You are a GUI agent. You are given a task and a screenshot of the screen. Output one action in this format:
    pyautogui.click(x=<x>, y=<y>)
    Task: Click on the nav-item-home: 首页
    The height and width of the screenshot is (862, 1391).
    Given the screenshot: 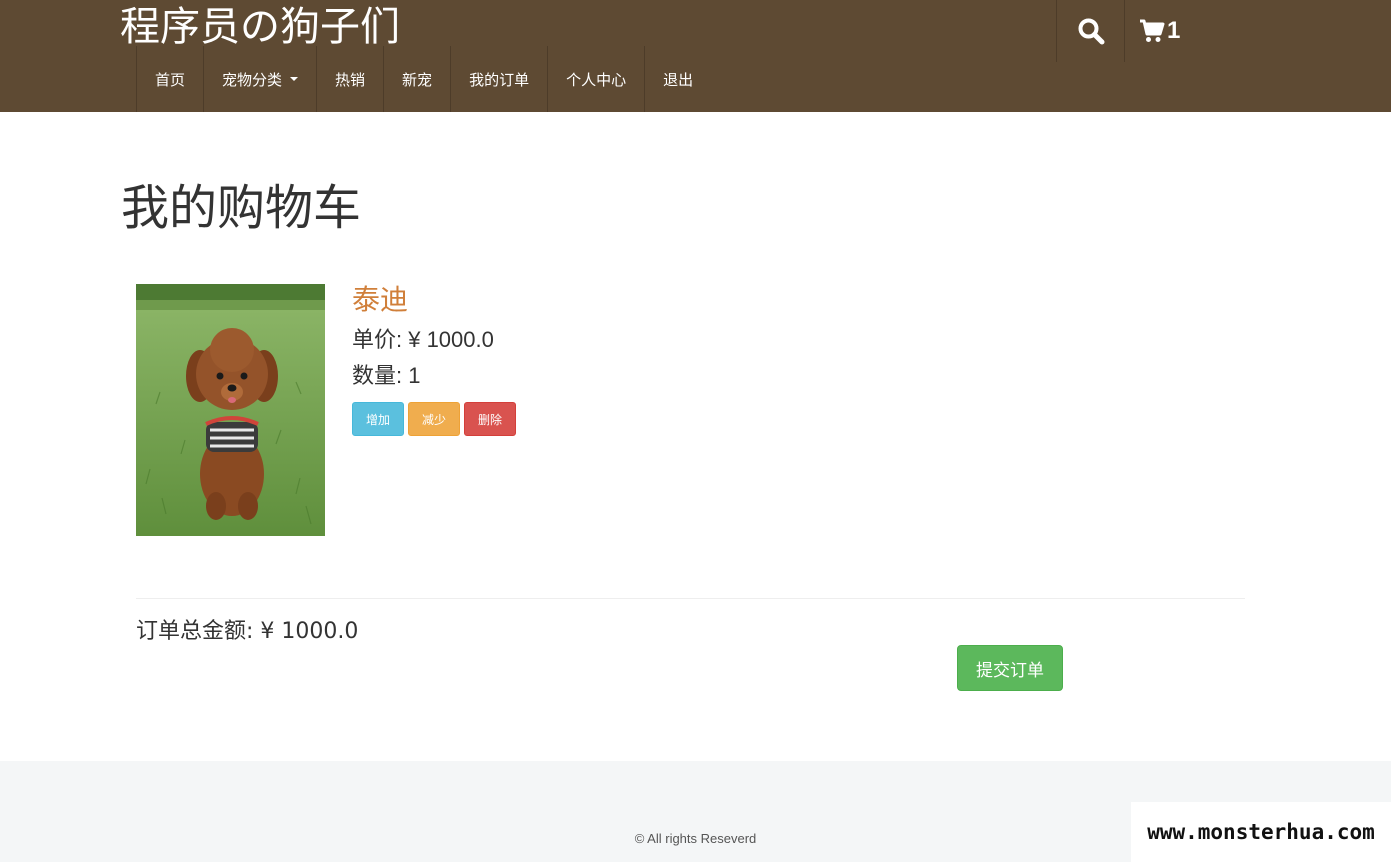 What is the action you would take?
    pyautogui.click(x=169, y=79)
    